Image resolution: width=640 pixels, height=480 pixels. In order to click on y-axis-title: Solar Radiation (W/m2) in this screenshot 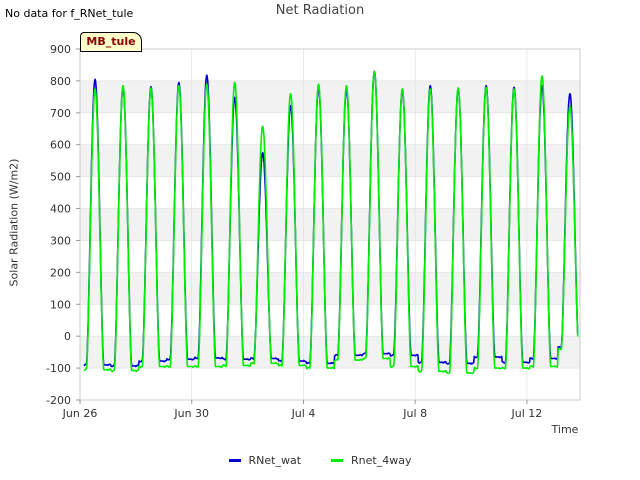, I will do `click(14, 222)`.